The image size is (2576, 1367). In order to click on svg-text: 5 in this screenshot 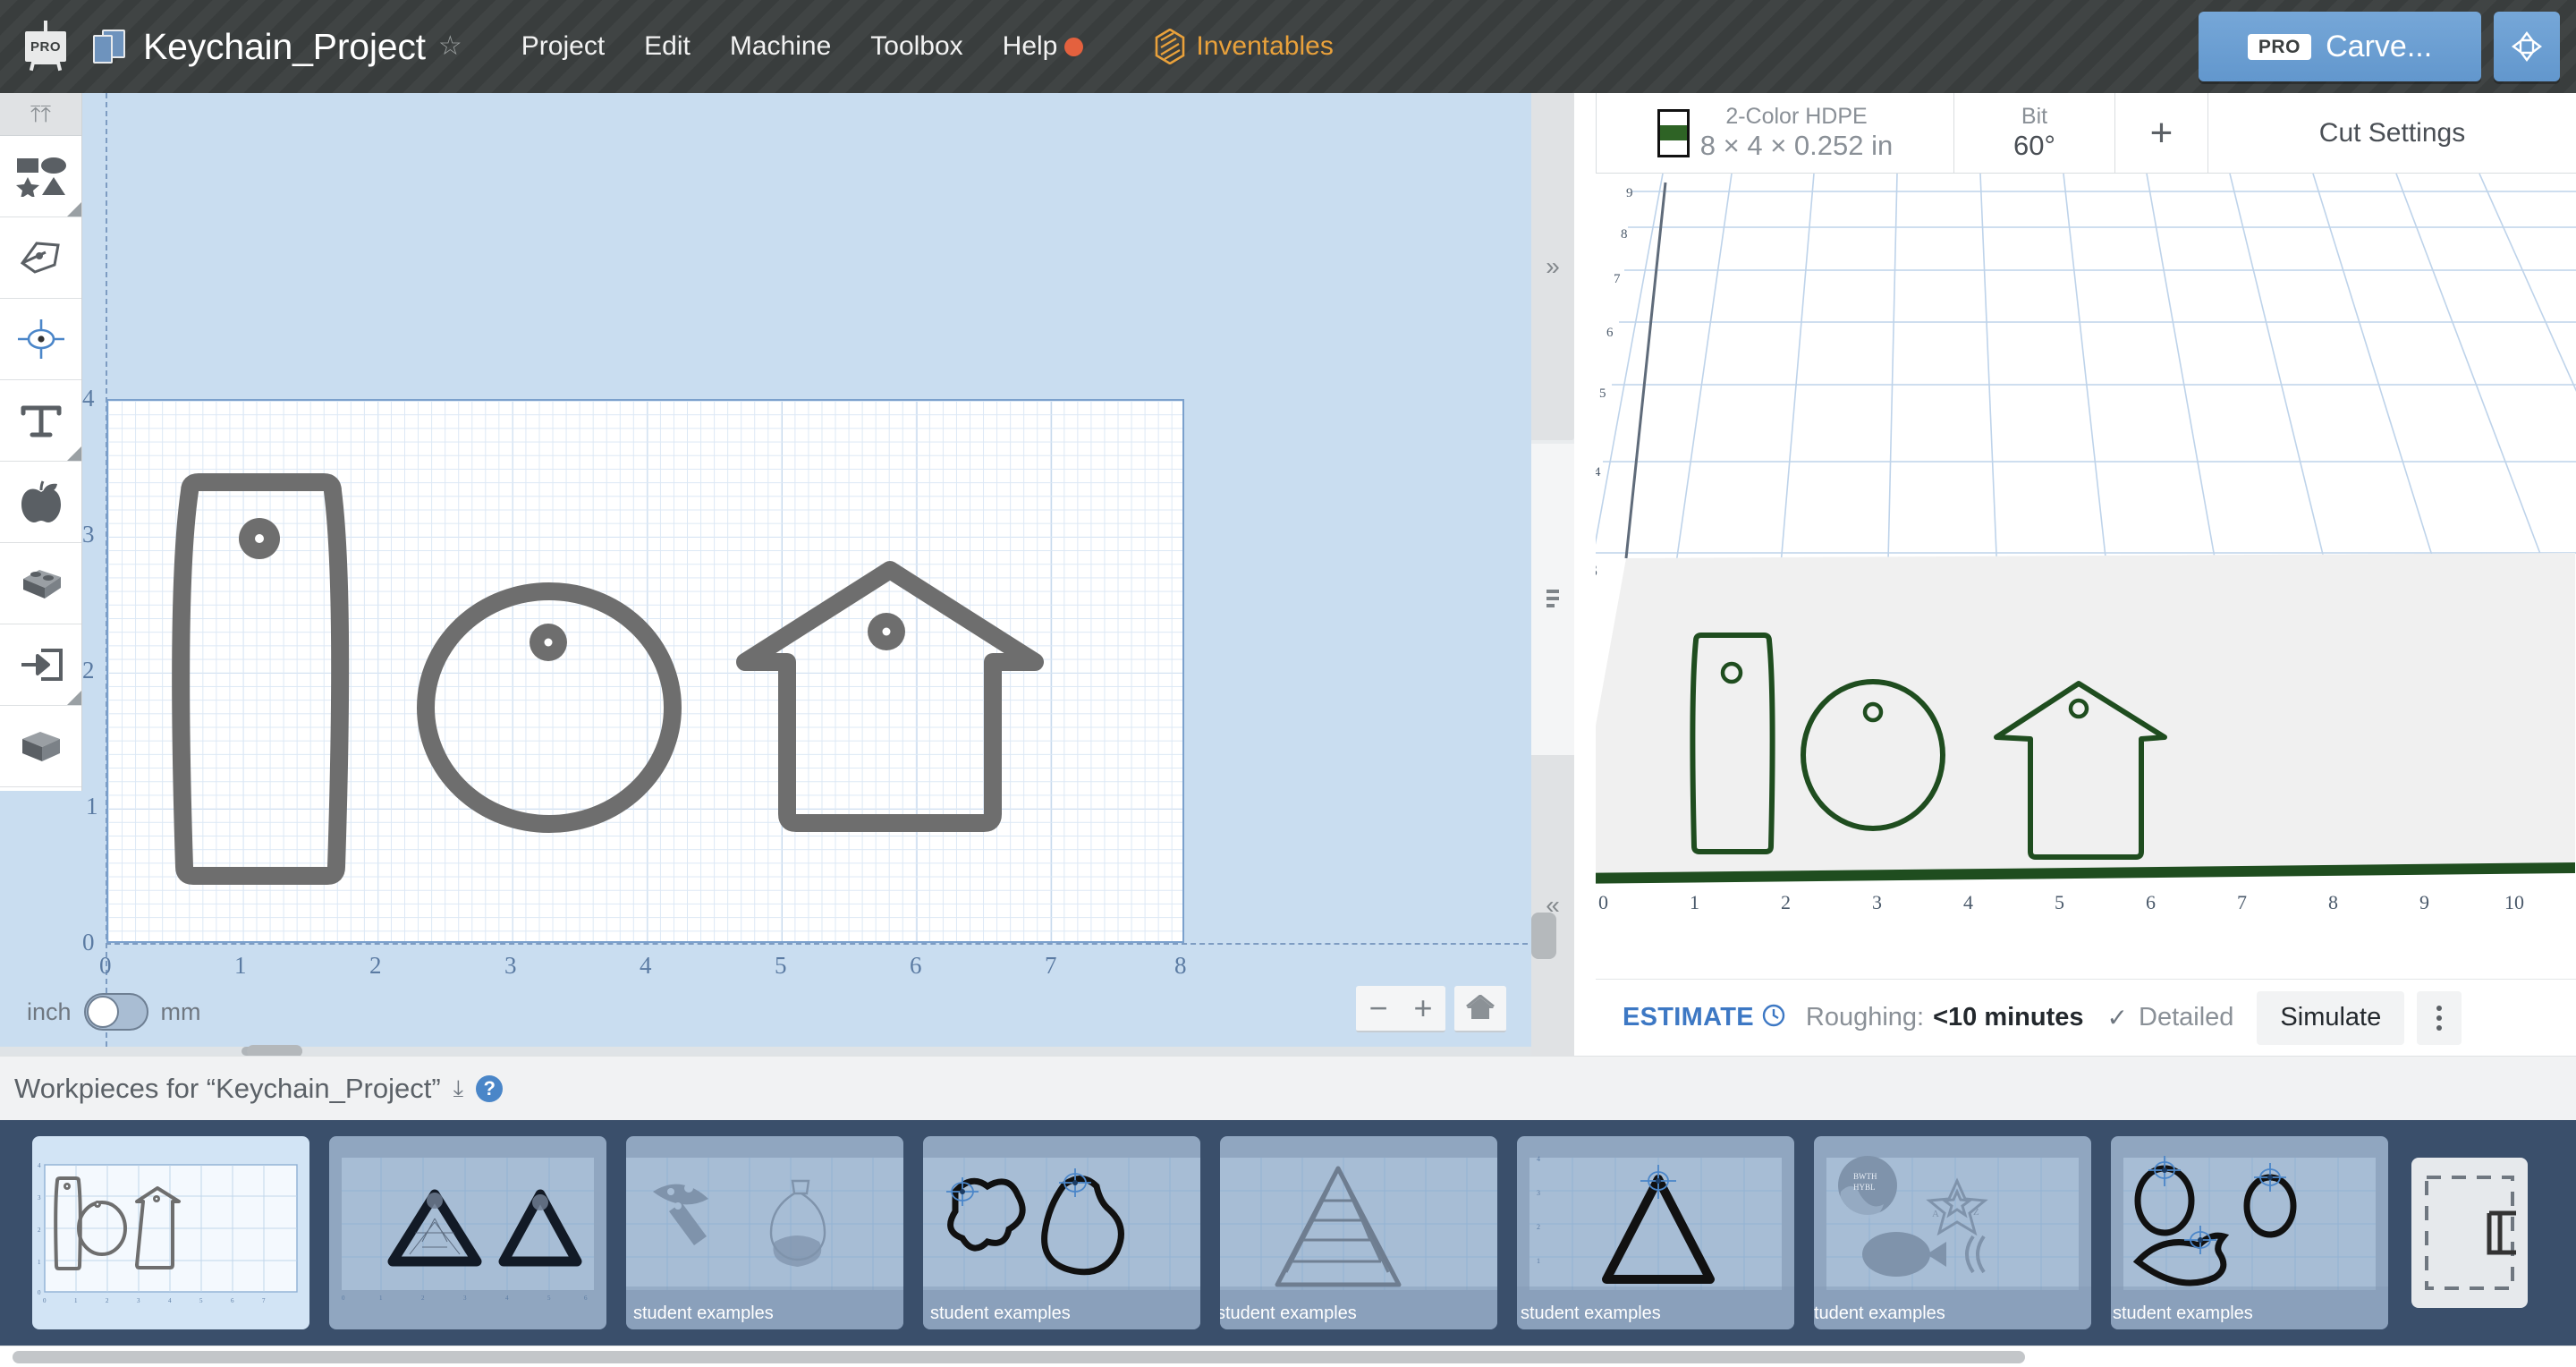, I will do `click(1602, 393)`.